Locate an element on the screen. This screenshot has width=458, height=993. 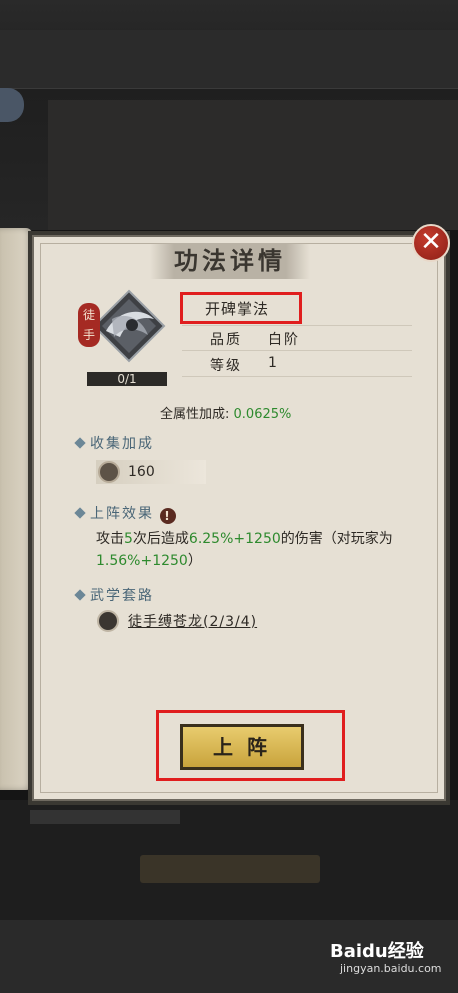
deploy-button: 上阵 is located at coordinates (242, 747).